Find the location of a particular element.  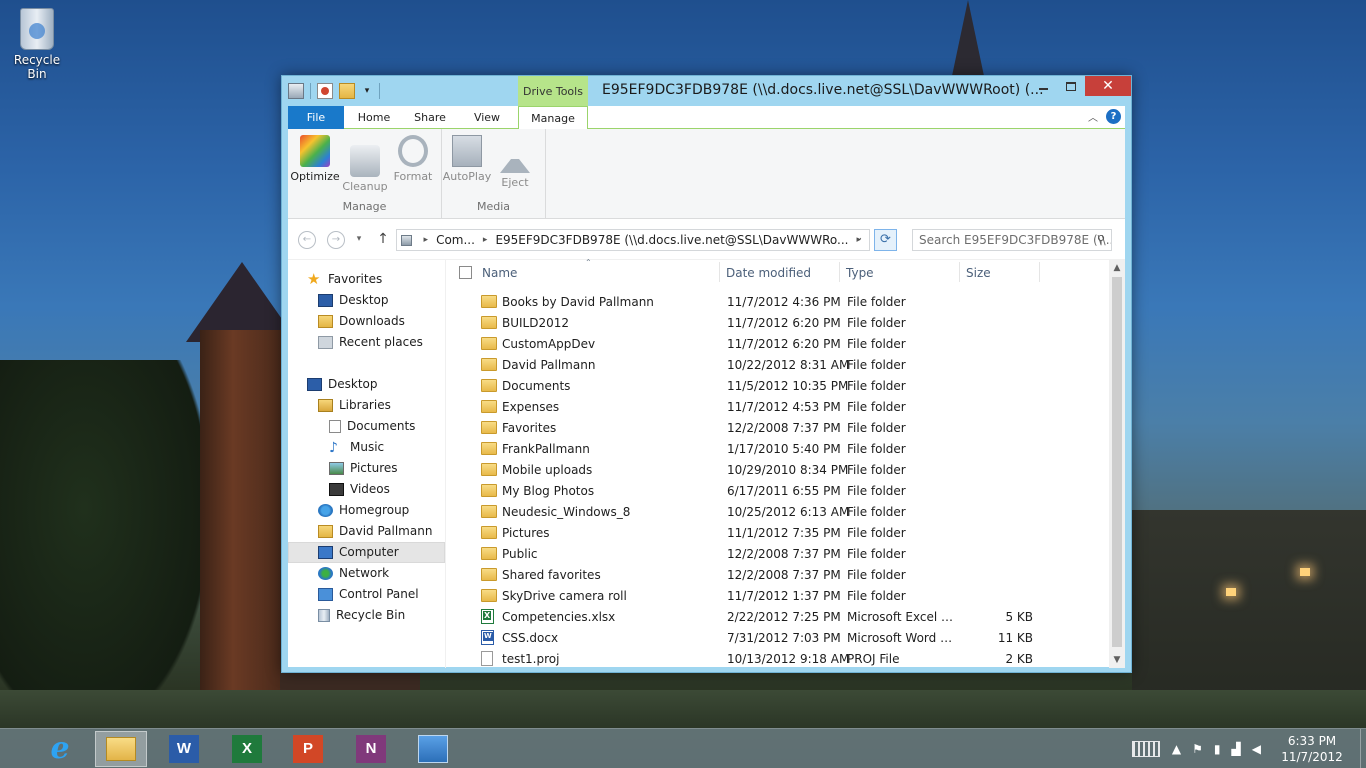

action-center-flag-icon: ⚑ is located at coordinates (1197, 749).